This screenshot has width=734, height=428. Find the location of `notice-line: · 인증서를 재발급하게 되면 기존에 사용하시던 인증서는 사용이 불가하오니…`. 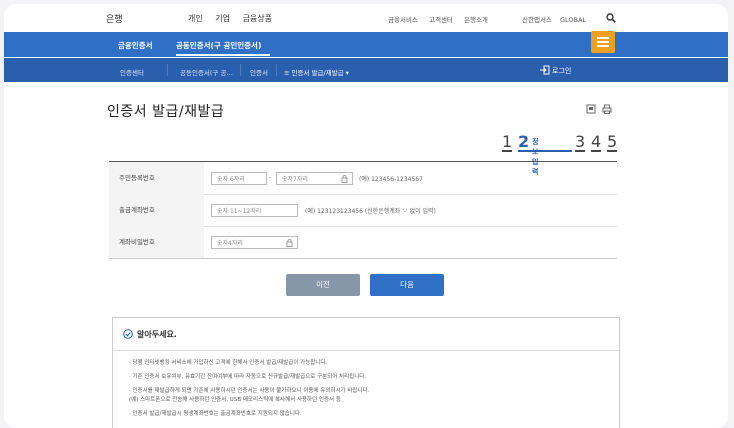

notice-line: · 인증서를 재발급하게 되면 기존에 사용하시던 인증서는 사용이 불가하오니… is located at coordinates (249, 391).